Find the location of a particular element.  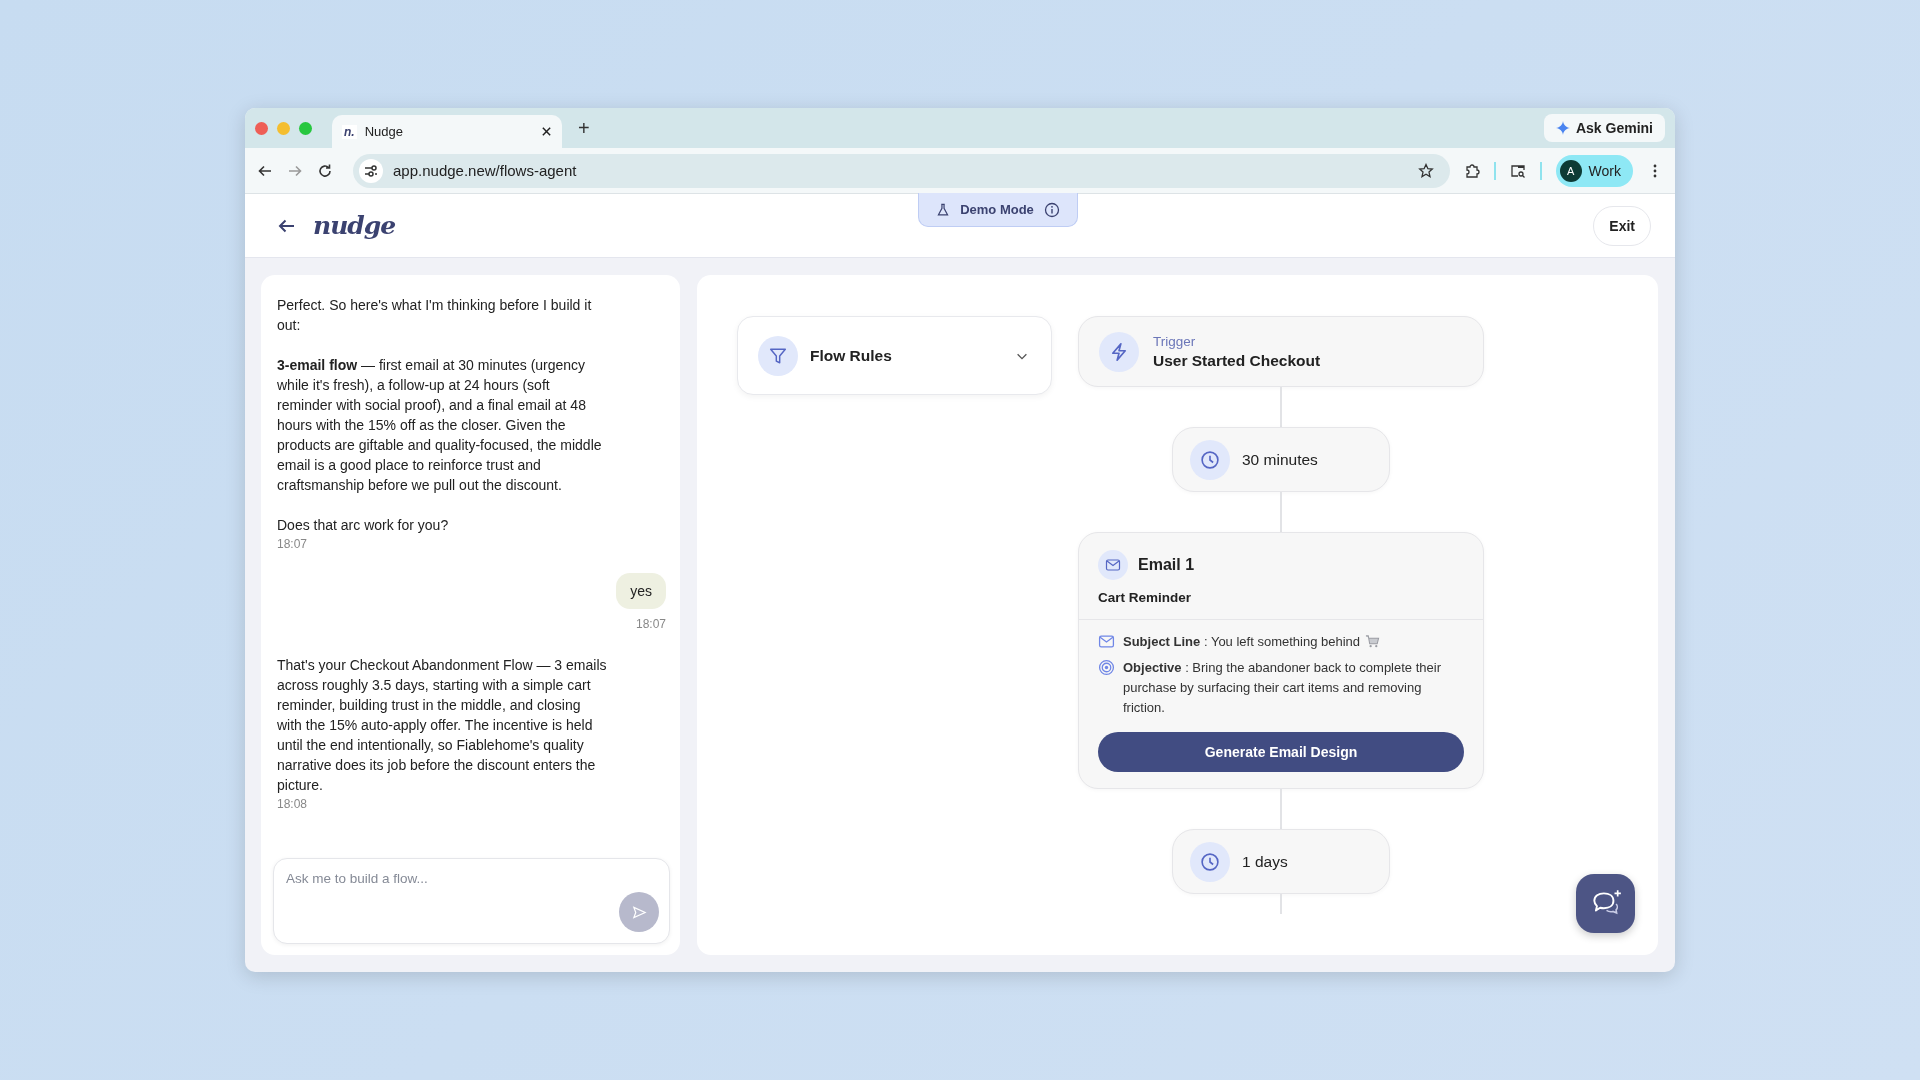

flow-rules-dropdown: Flow Rules is located at coordinates (894, 355).